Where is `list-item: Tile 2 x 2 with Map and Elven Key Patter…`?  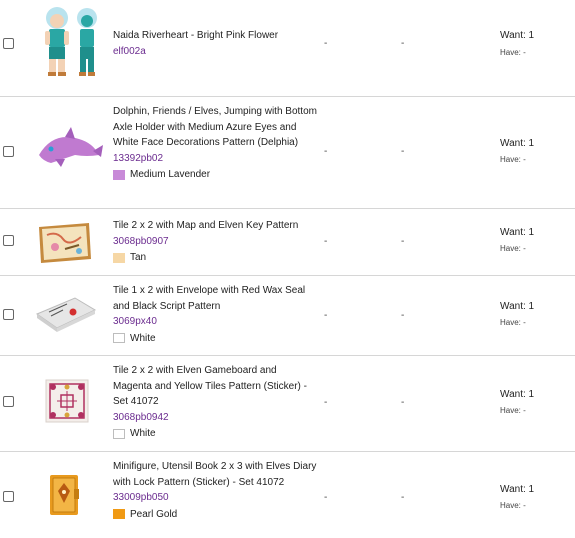
list-item: Tile 2 x 2 with Map and Elven Key Patter… is located at coordinates (287, 242).